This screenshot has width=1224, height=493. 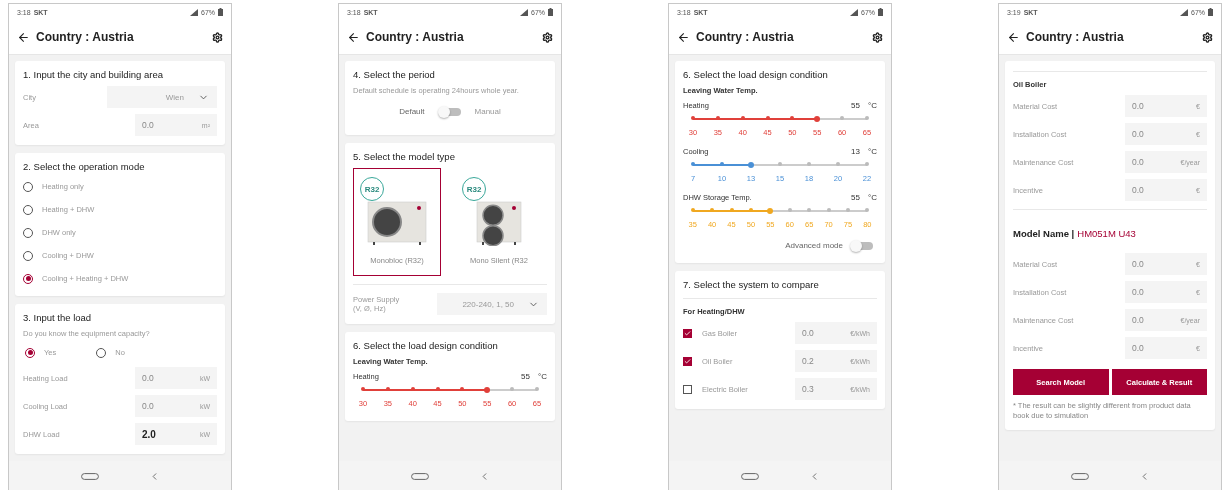 What do you see at coordinates (159, 434) in the screenshot?
I see `text-input: 2.0` at bounding box center [159, 434].